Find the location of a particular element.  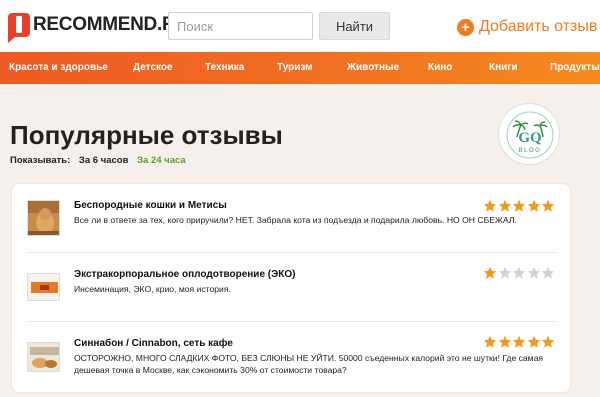

site-header: RECOMMEND.RU Найти + Добавить отзыв is located at coordinates (300, 26).